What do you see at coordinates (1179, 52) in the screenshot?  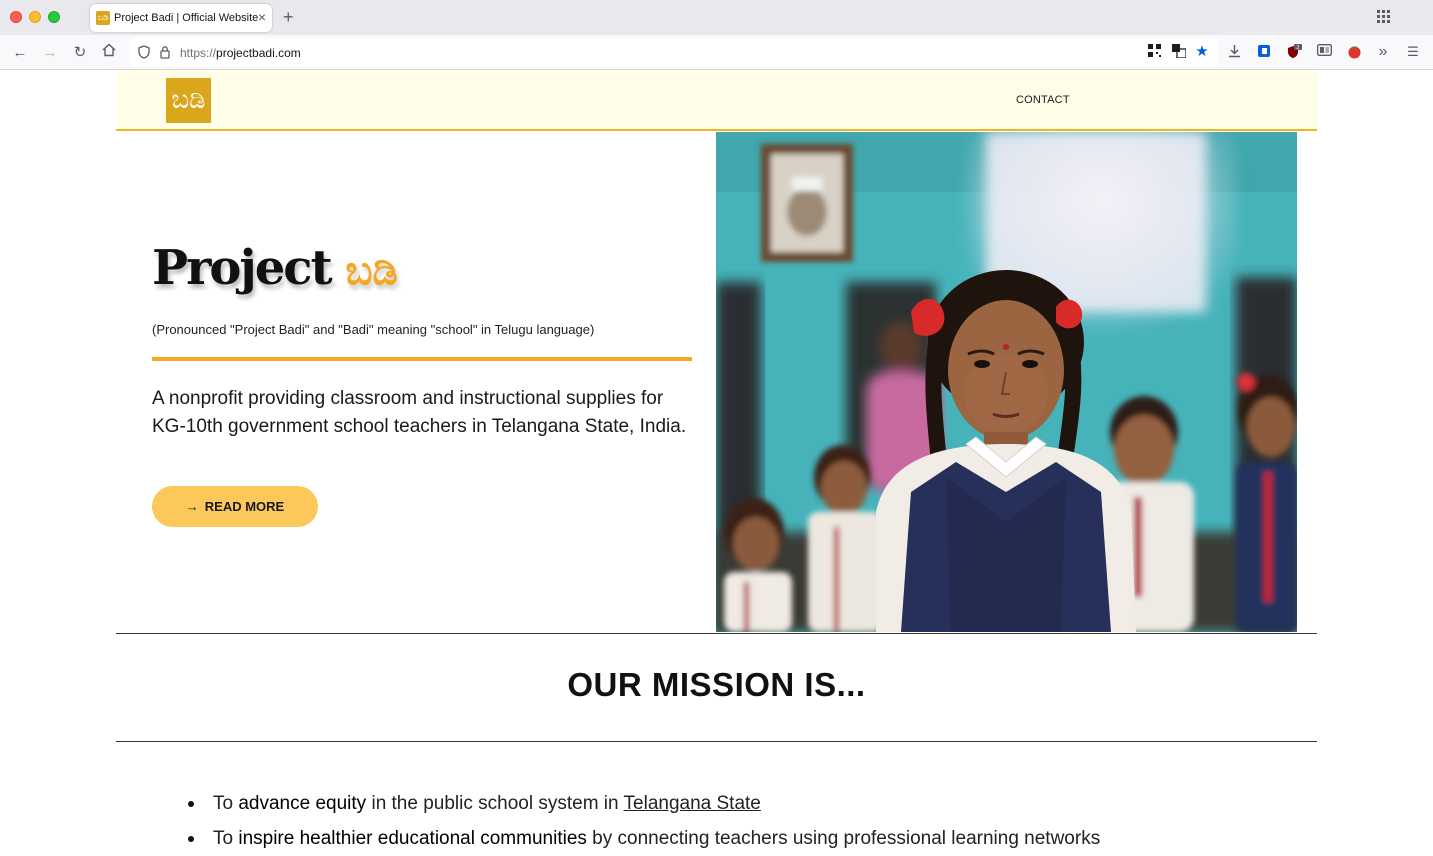 I see `translate-icon` at bounding box center [1179, 52].